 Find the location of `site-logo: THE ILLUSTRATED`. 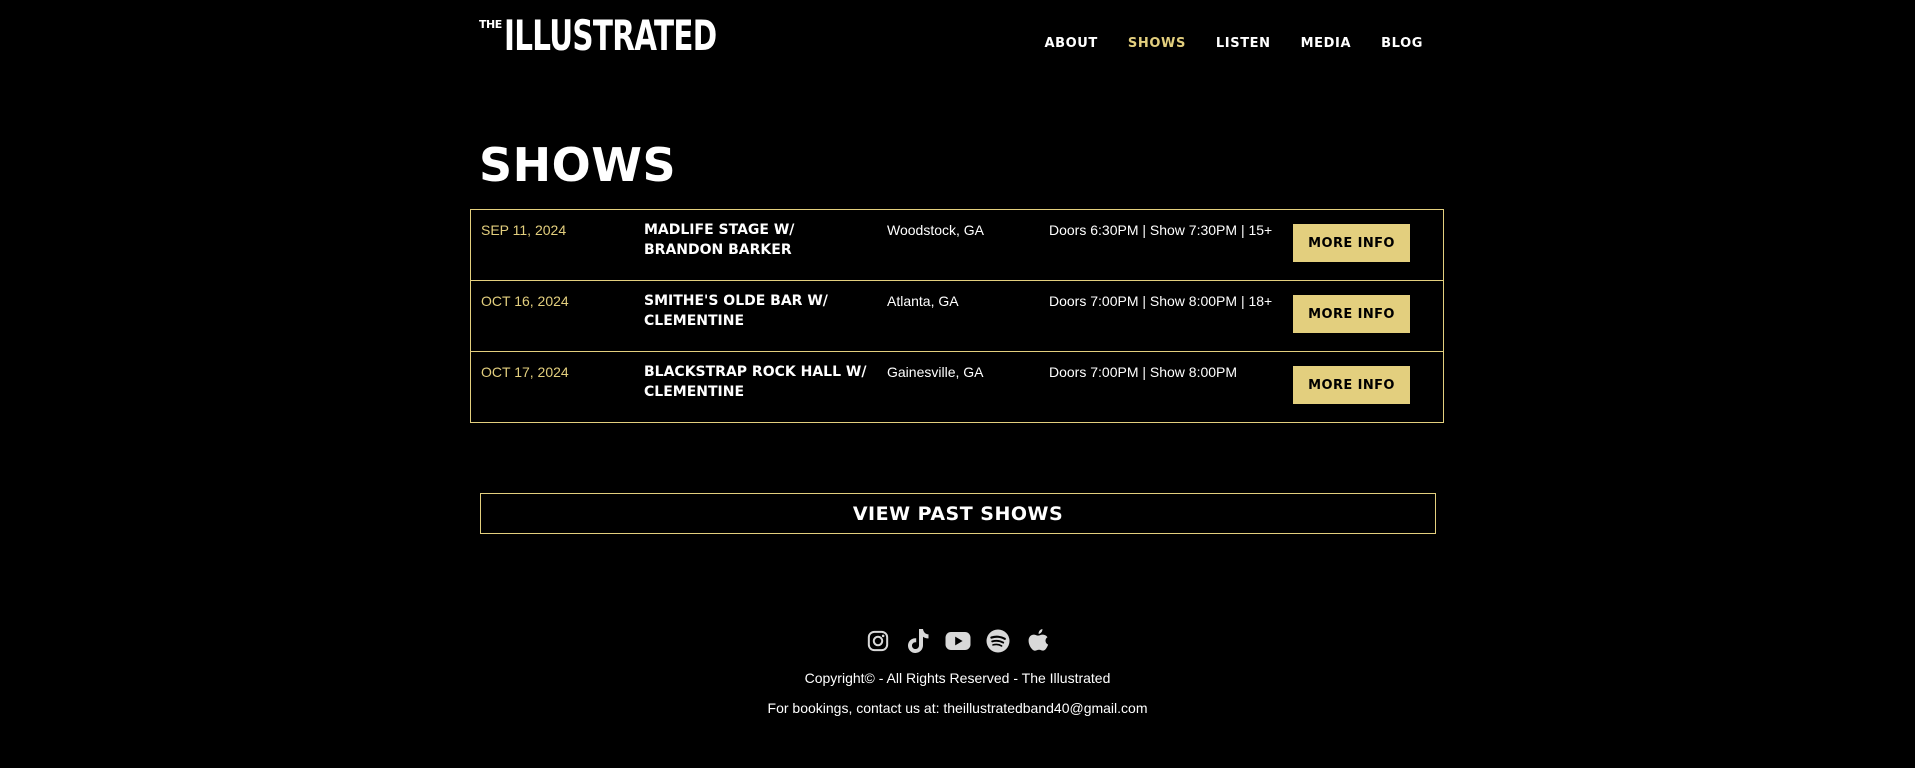

site-logo: THE ILLUSTRATED is located at coordinates (643, 36).